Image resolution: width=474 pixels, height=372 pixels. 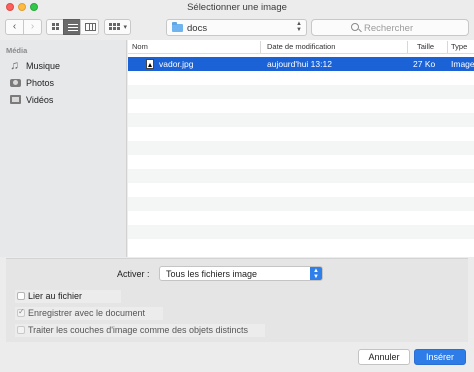 I want to click on group-by-button: ▾, so click(x=117, y=27).